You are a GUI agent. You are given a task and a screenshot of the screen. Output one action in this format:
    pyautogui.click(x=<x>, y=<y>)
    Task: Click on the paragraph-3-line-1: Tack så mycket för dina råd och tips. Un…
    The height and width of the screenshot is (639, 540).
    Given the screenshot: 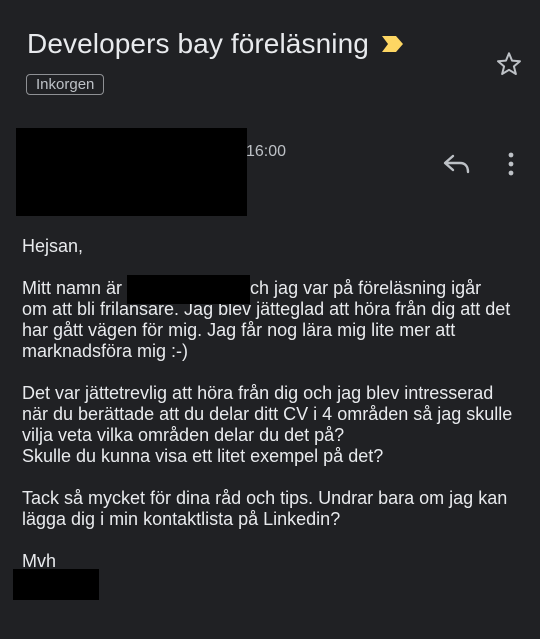 What is the action you would take?
    pyautogui.click(x=265, y=498)
    